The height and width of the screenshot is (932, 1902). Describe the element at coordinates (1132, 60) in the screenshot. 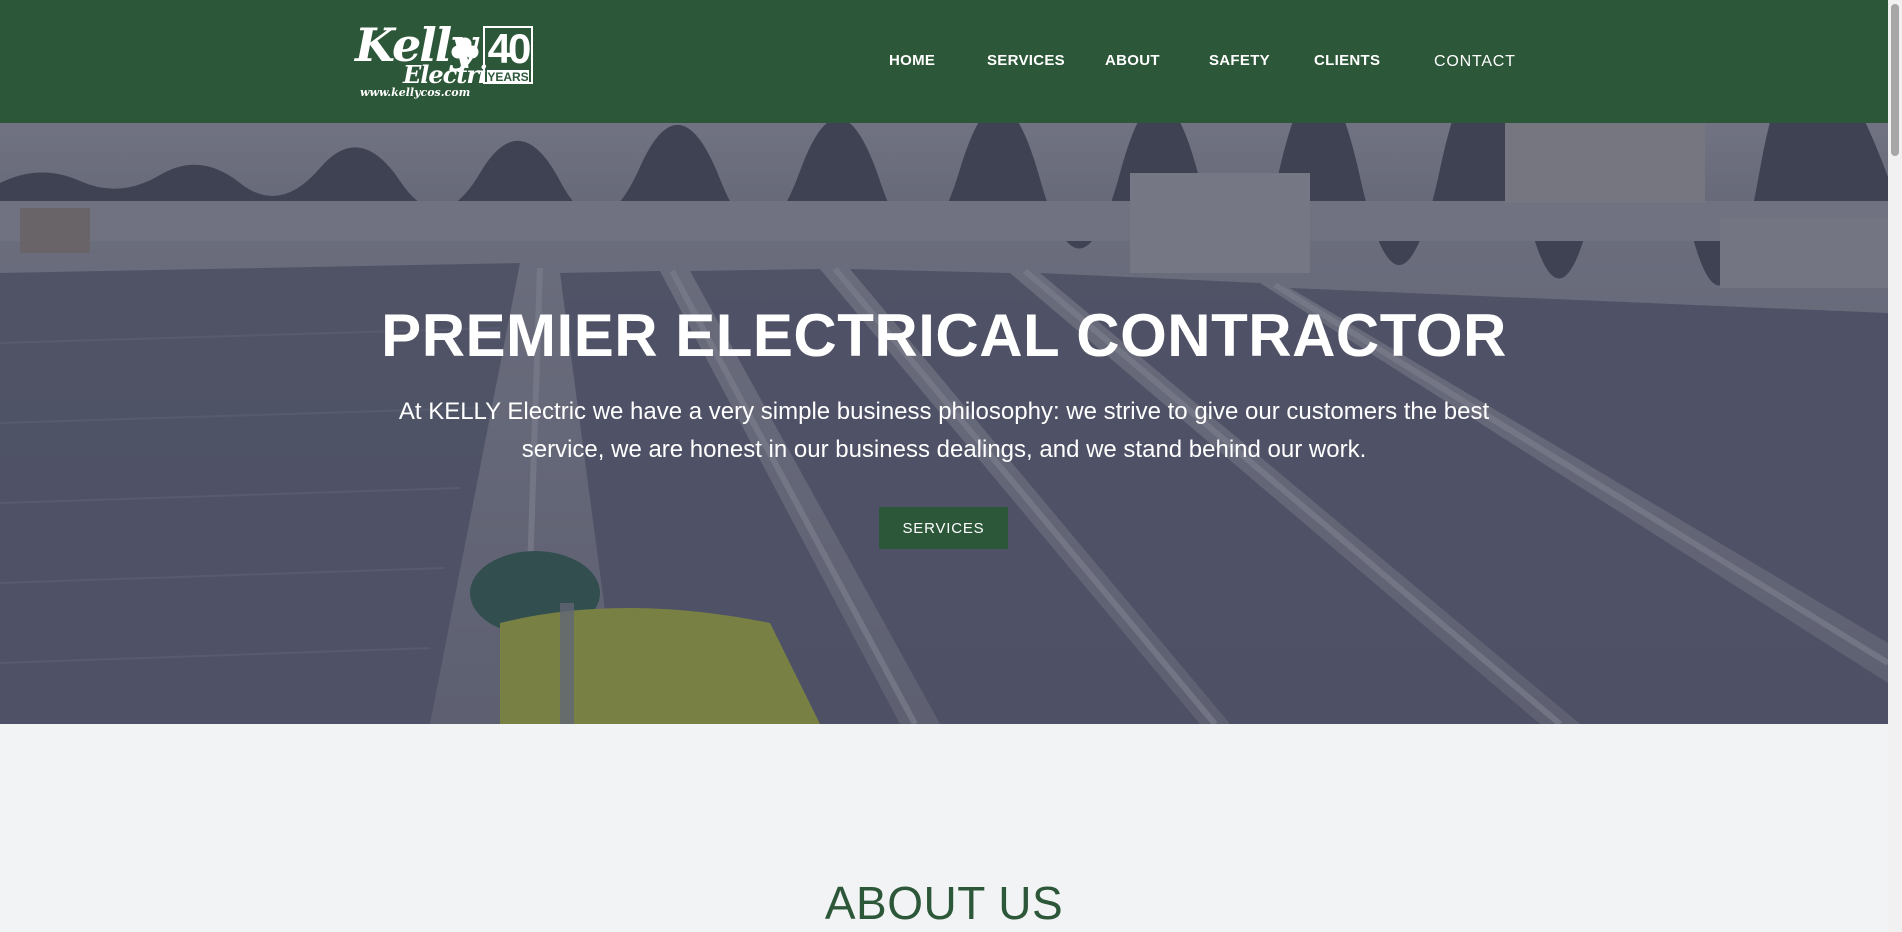

I see `nav-about: ABOUT` at that location.